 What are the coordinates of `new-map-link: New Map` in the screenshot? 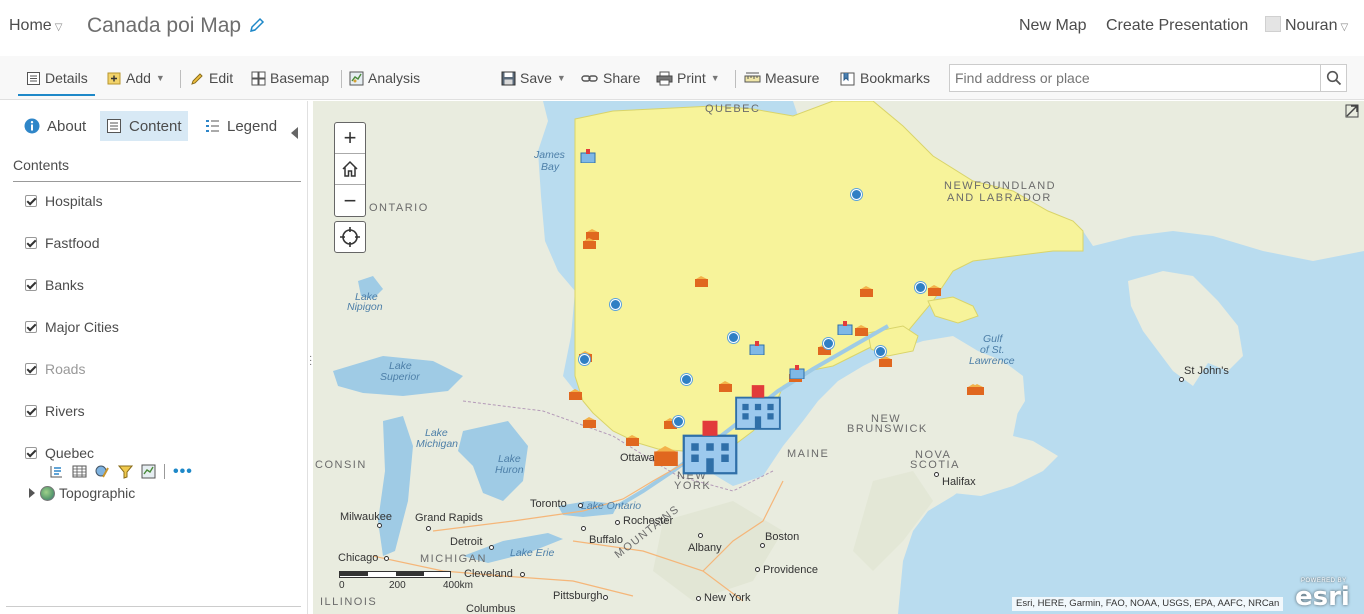 It's located at (1053, 26).